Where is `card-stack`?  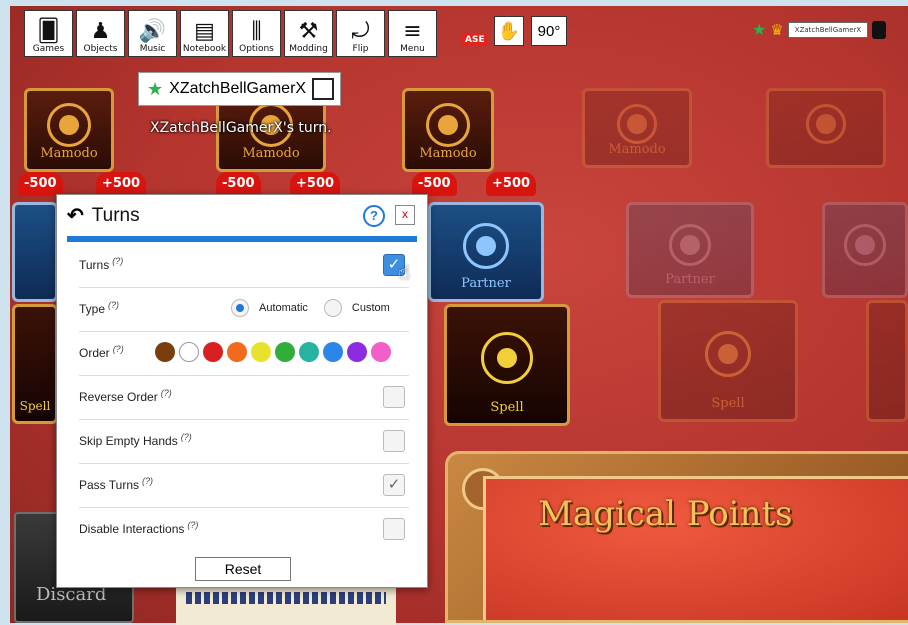 card-stack is located at coordinates (286, 603).